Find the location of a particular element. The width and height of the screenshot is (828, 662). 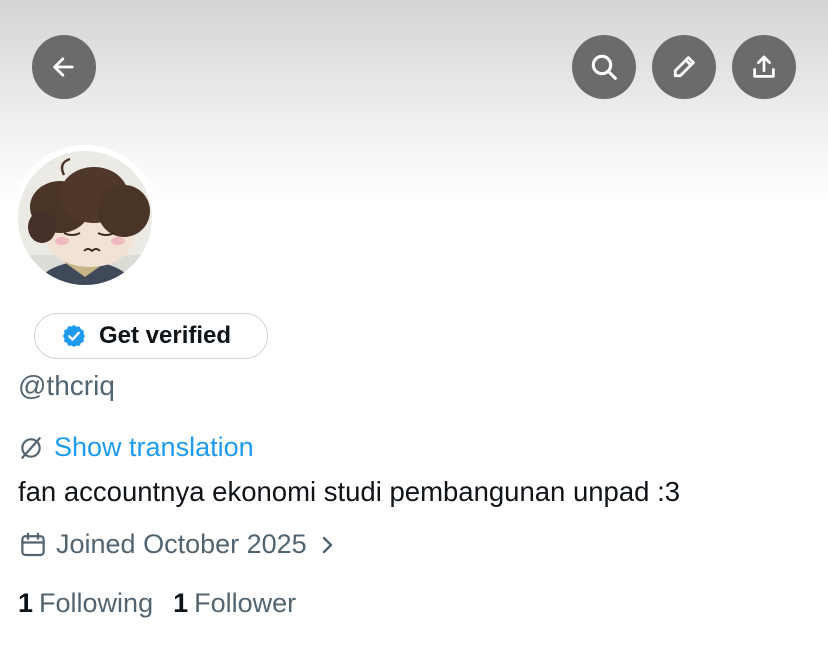

show-translation-link: Show translation is located at coordinates (136, 447).